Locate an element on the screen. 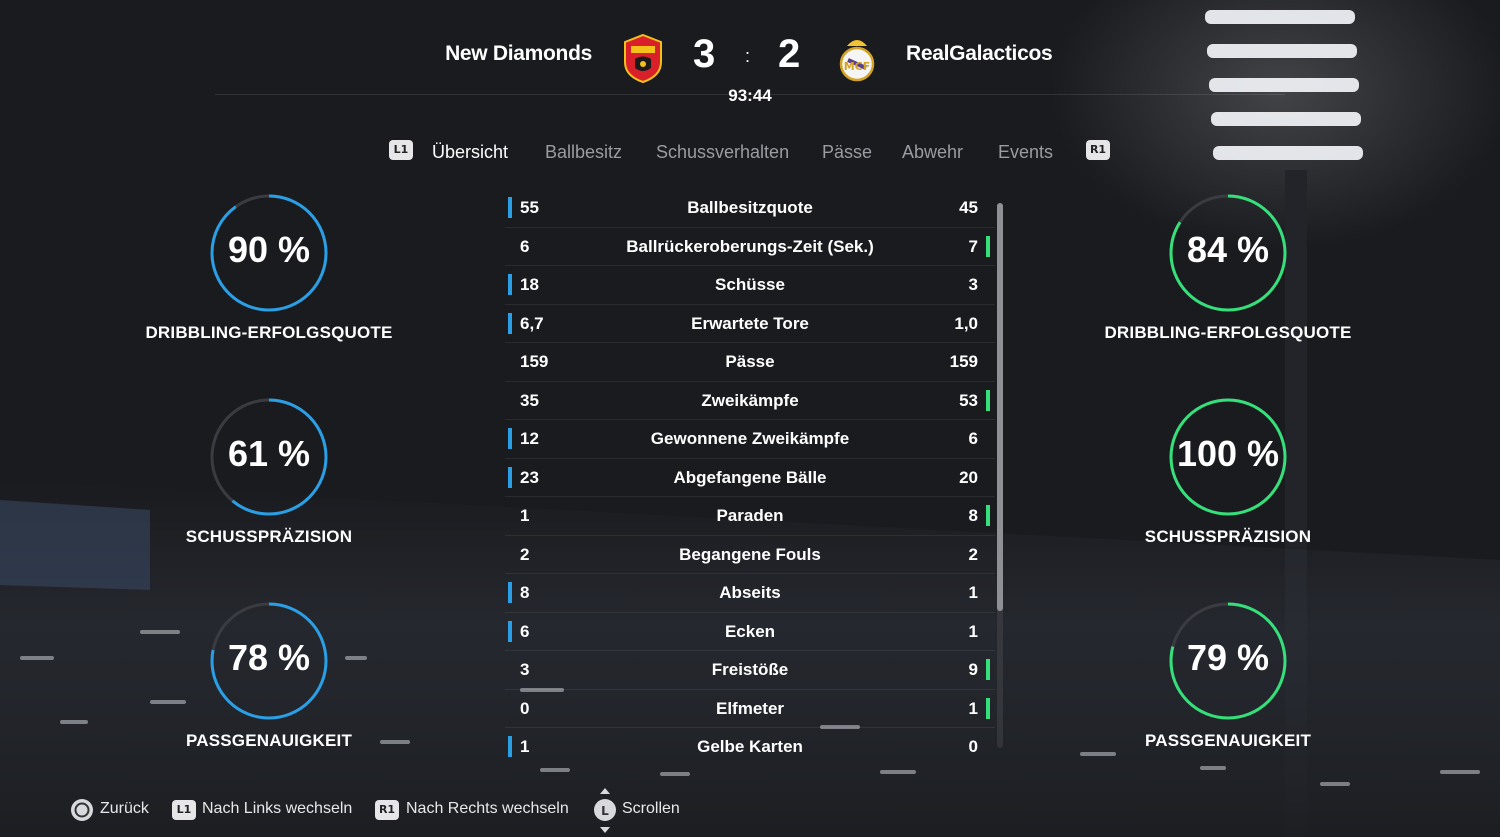 The image size is (1500, 837). stat-row: 3 Freistöße 9 is located at coordinates (750, 670).